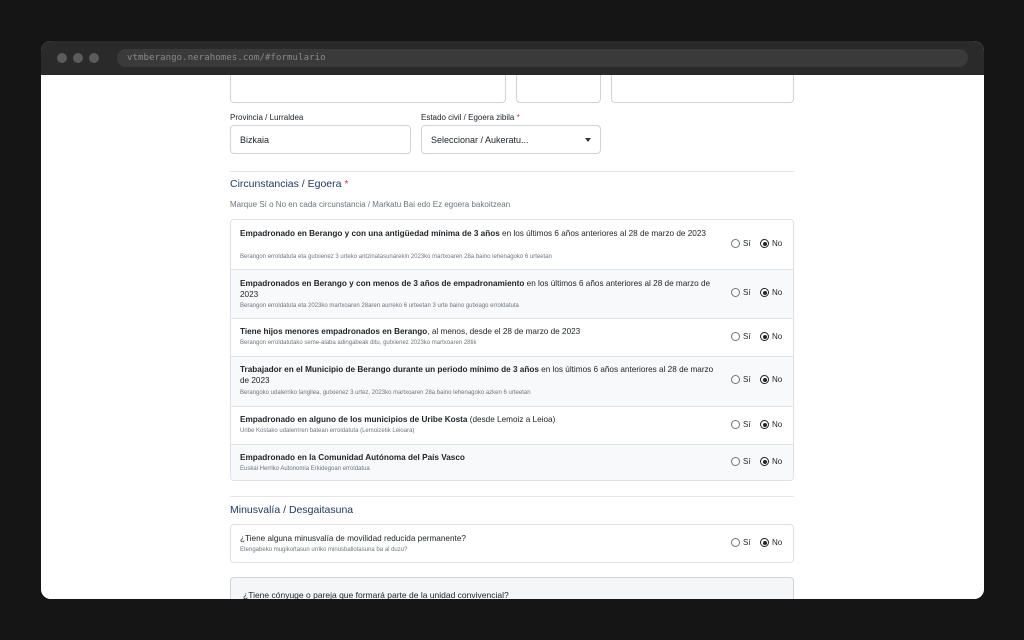  I want to click on circumstances-title: Circunstancias / Egoera *, so click(289, 184).